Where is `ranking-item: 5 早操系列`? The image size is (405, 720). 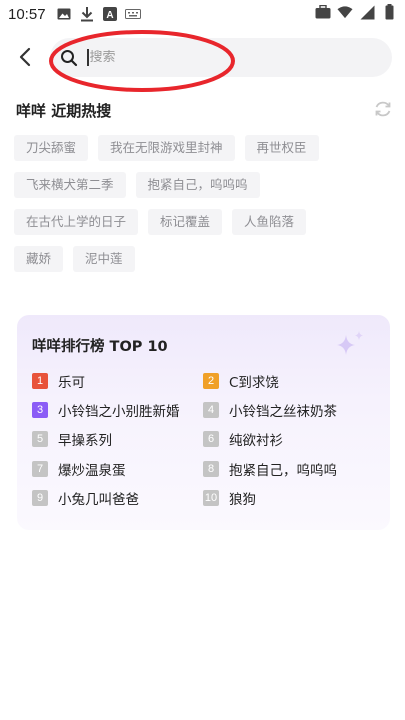 ranking-item: 5 早操系列 is located at coordinates (72, 439).